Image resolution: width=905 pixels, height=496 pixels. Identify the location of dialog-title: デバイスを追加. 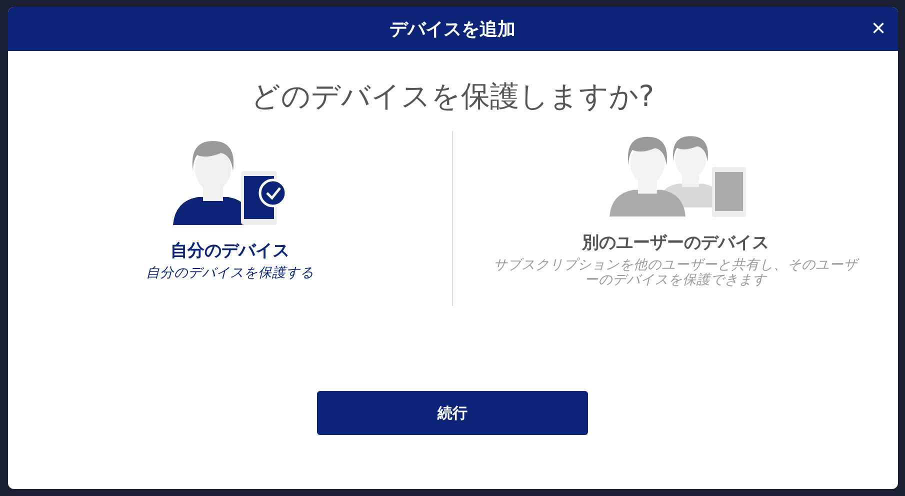
(453, 29).